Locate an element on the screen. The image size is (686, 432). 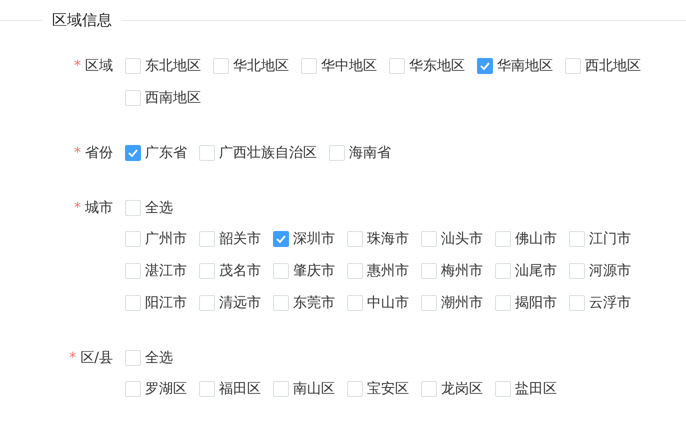
field-label: 省份 is located at coordinates (99, 153).